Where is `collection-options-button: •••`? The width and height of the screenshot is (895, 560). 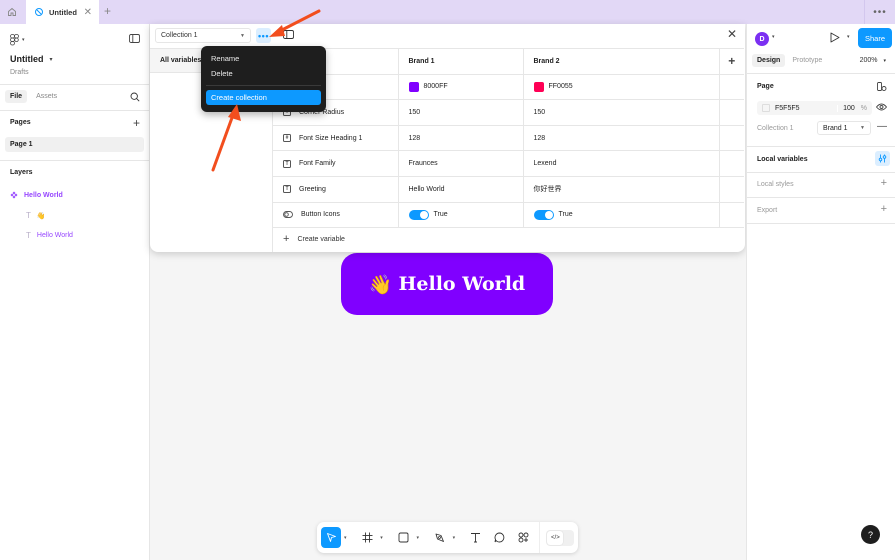
collection-options-button: ••• is located at coordinates (263, 35).